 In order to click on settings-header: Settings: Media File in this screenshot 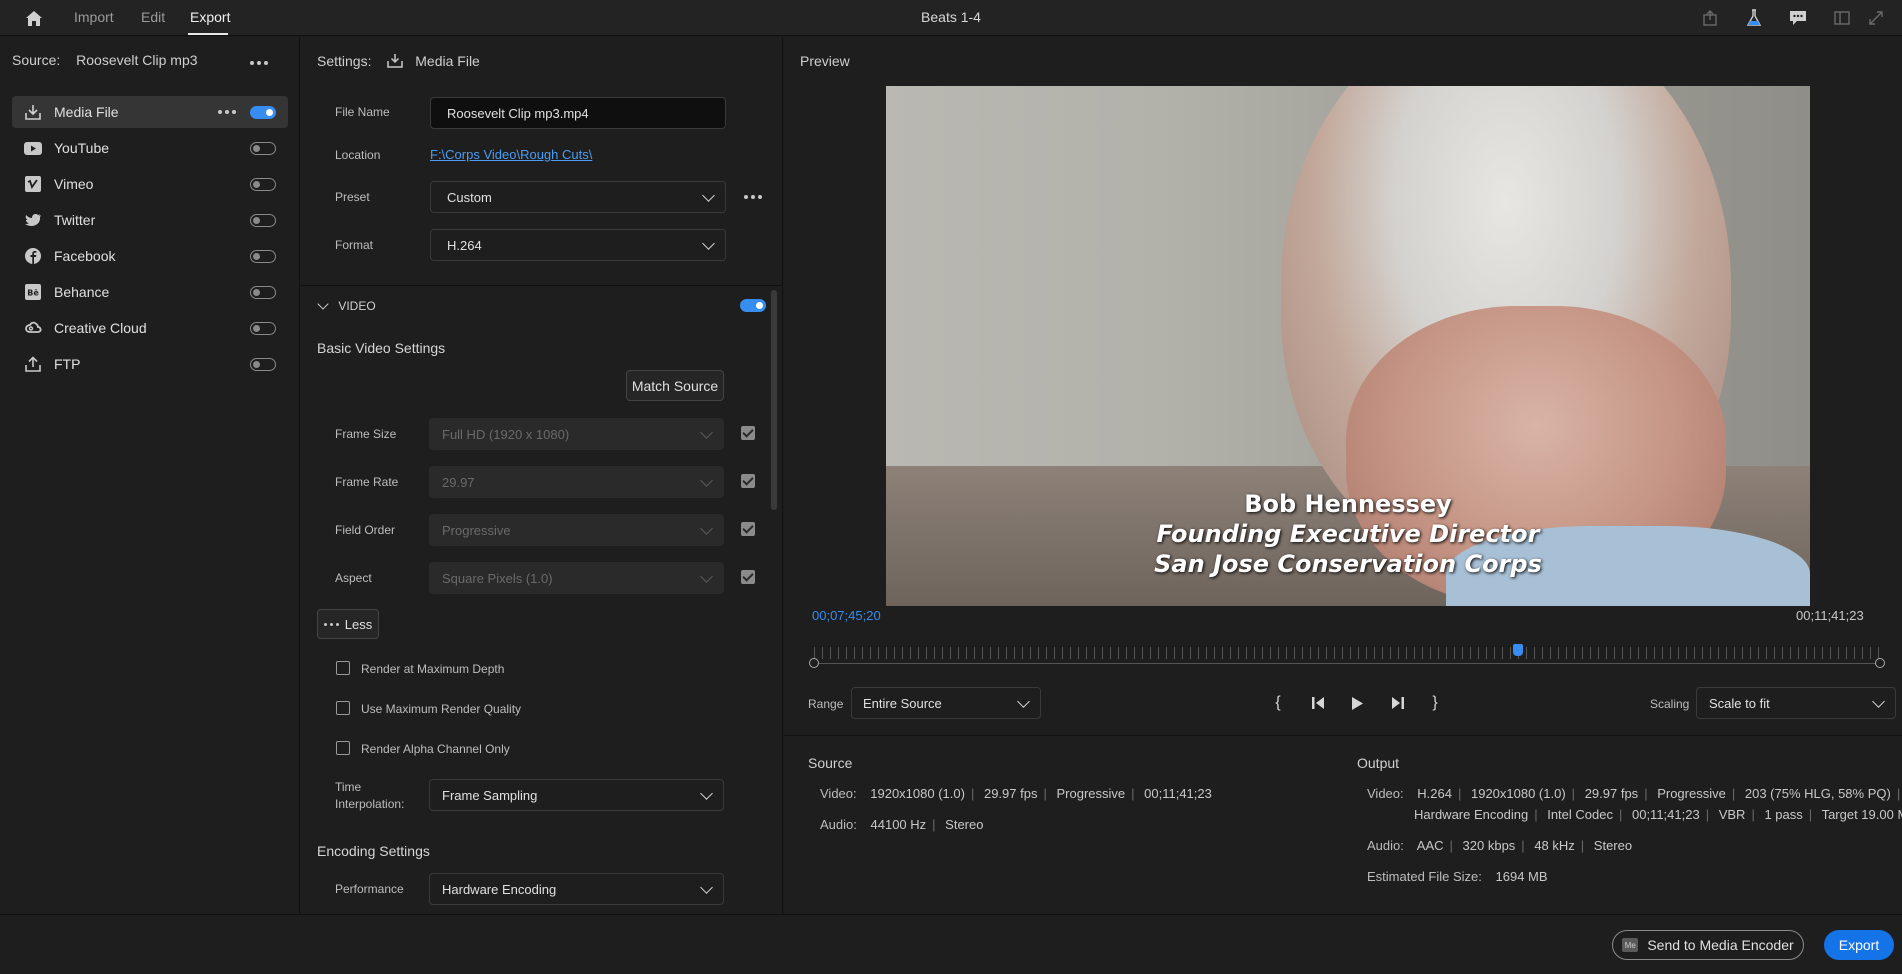, I will do `click(398, 61)`.